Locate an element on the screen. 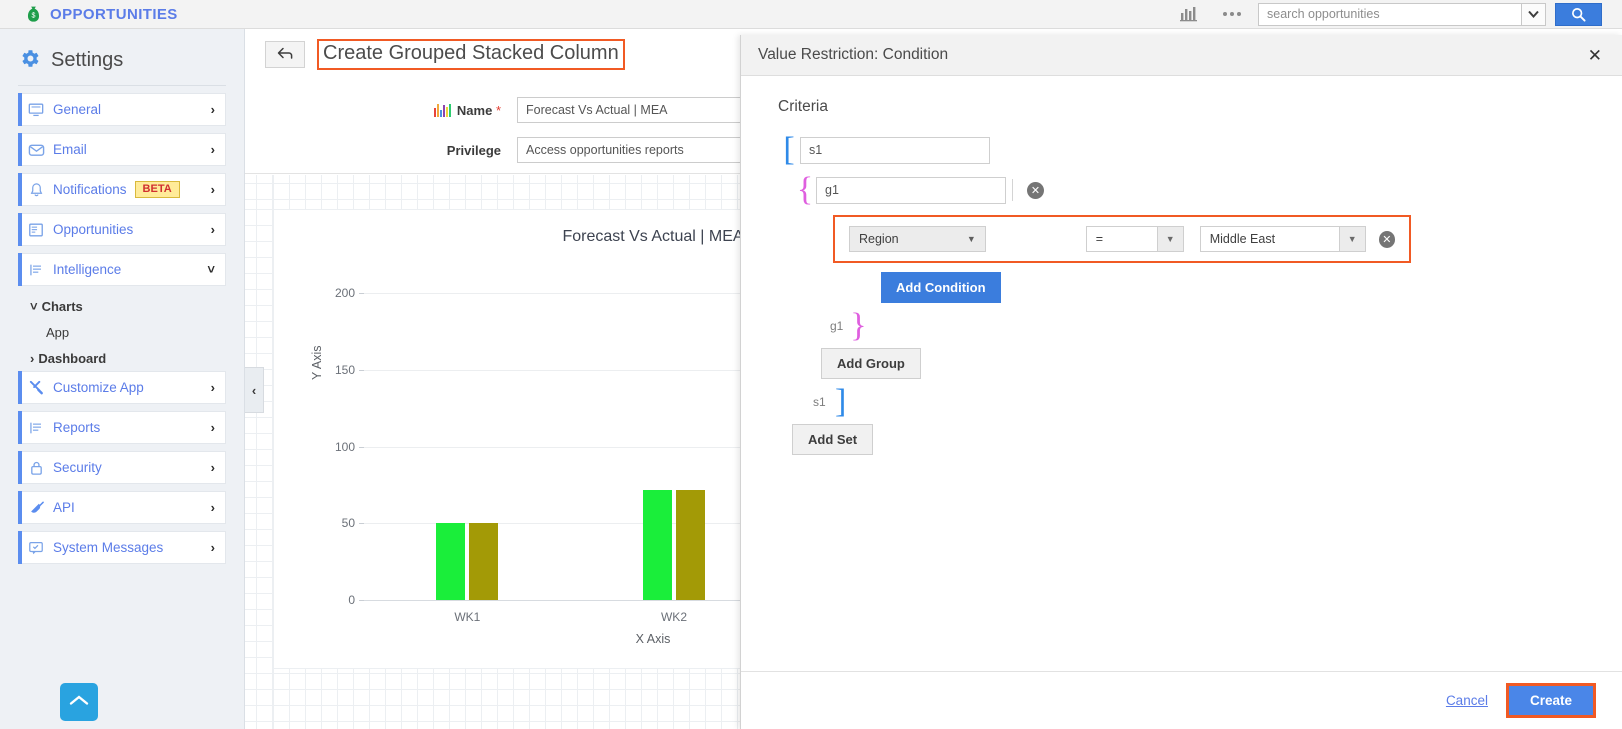  name-label-text: Name is located at coordinates (474, 110).